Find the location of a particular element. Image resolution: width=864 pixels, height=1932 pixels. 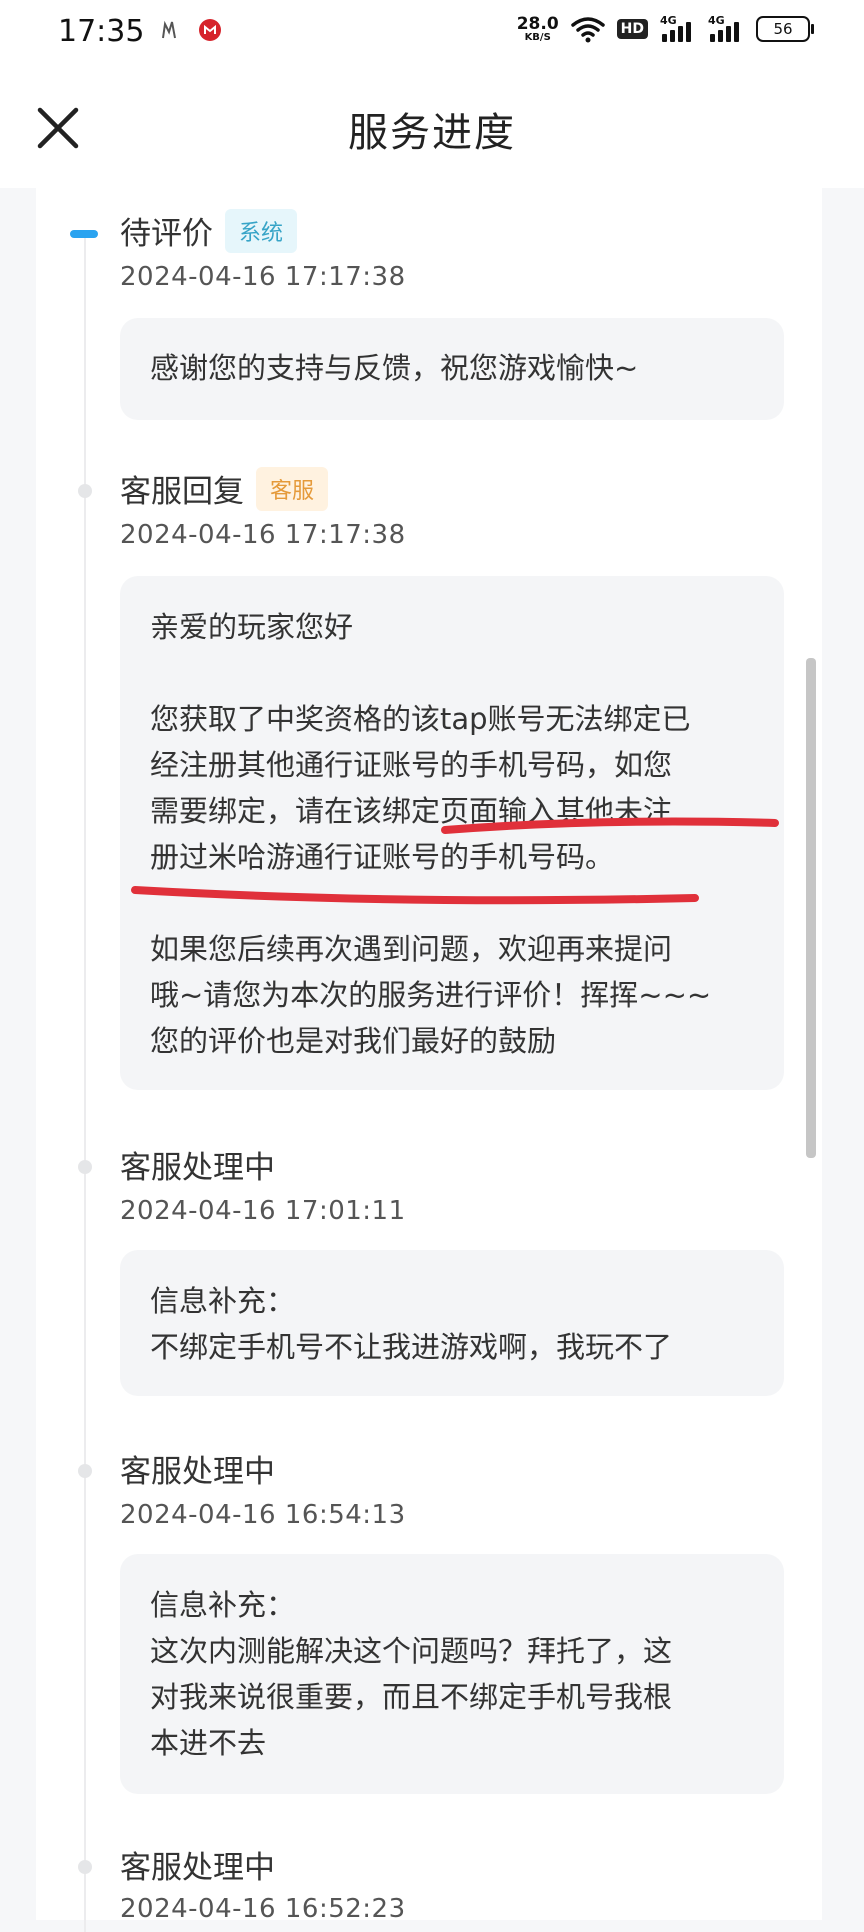

app-notification-icon is located at coordinates (169, 29).